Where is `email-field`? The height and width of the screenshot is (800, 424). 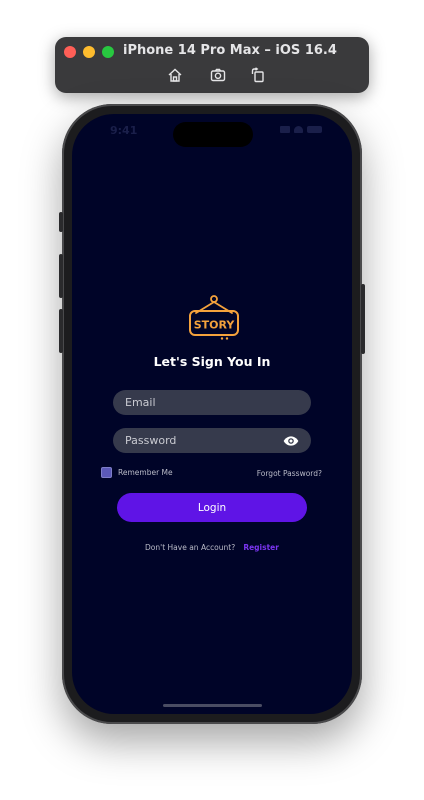
email-field is located at coordinates (212, 402).